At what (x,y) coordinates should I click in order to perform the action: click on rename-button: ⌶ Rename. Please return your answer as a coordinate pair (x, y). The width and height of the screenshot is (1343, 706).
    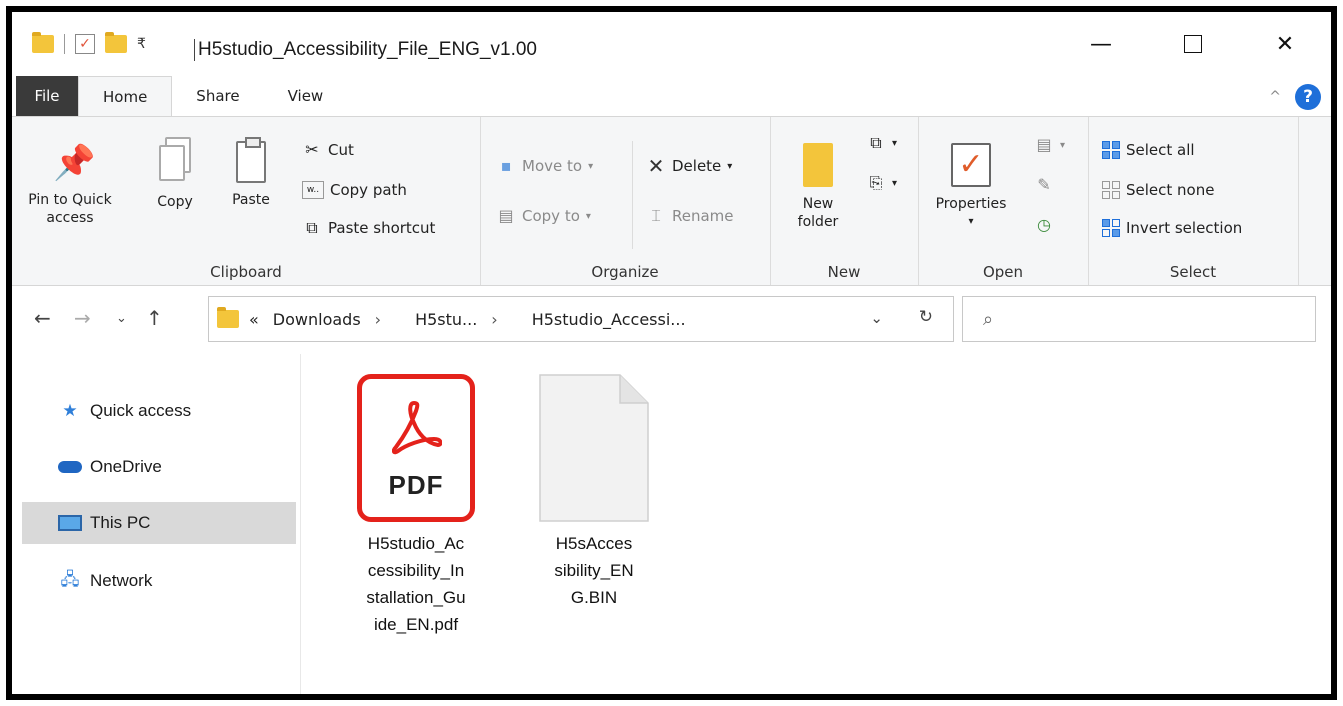
    Looking at the image, I should click on (690, 215).